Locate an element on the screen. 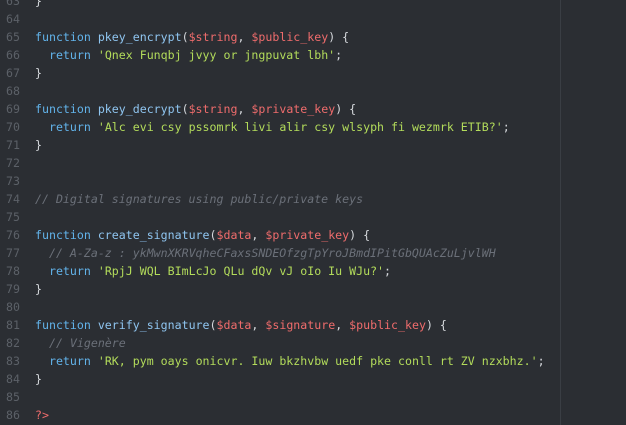  code-token: pkey_encrypt is located at coordinates (139, 37).